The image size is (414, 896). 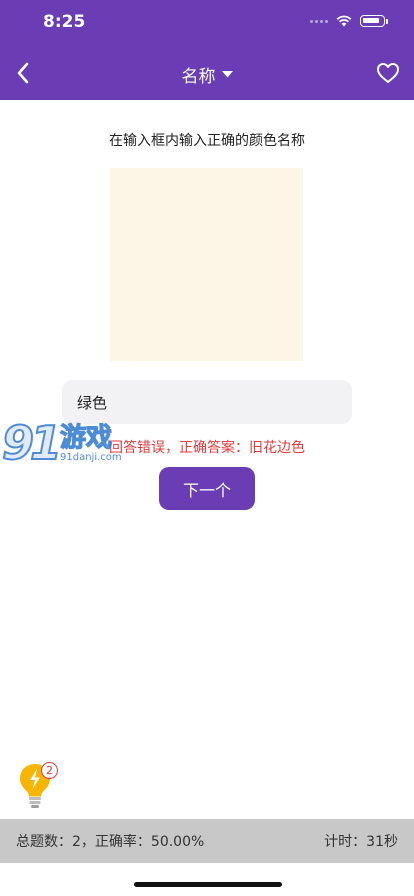 I want to click on heart-icon, so click(x=388, y=73).